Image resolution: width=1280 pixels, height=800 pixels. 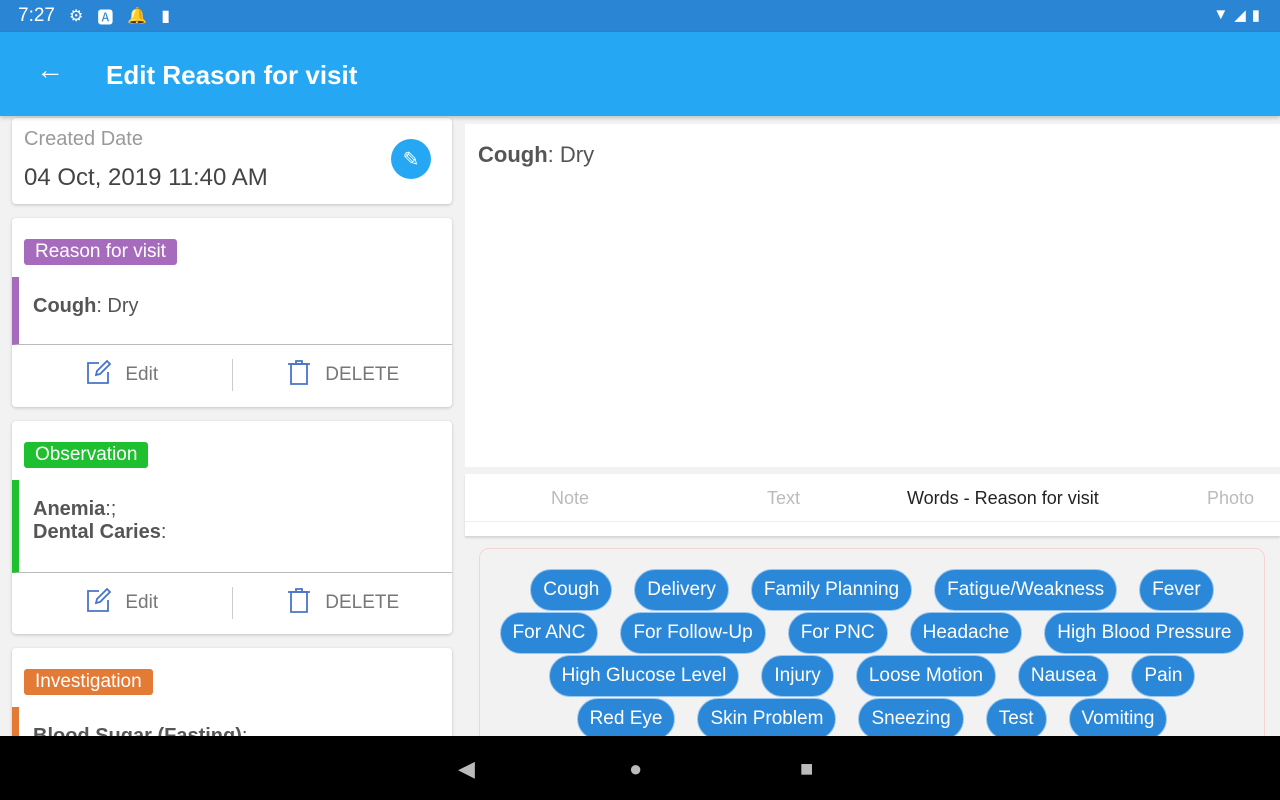 What do you see at coordinates (806, 769) in the screenshot?
I see `recents-nav-icon: ■` at bounding box center [806, 769].